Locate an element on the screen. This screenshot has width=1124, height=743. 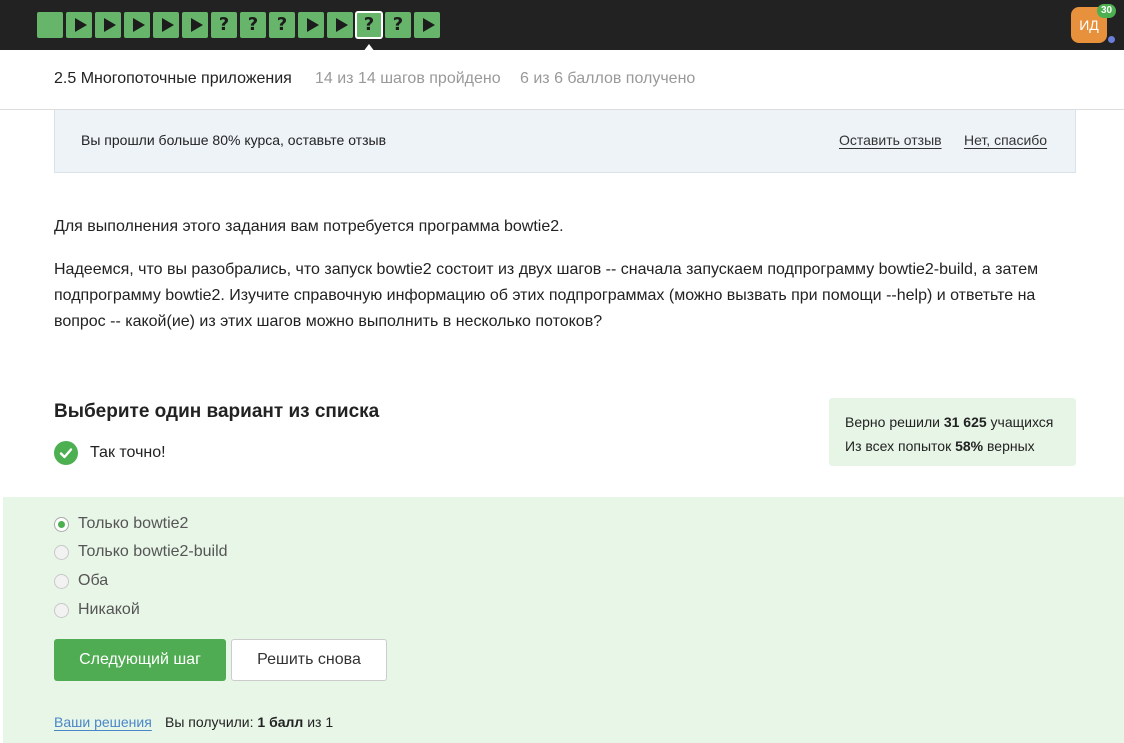
step-11-video is located at coordinates (340, 25).